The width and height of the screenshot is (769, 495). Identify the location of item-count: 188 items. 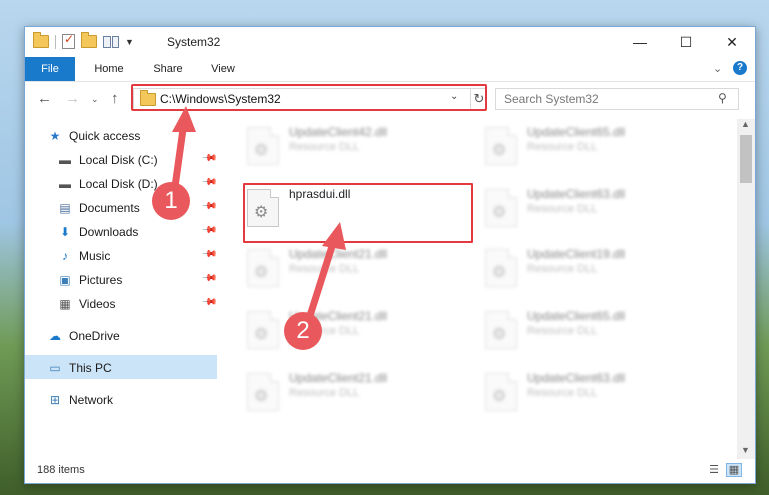
(61, 470).